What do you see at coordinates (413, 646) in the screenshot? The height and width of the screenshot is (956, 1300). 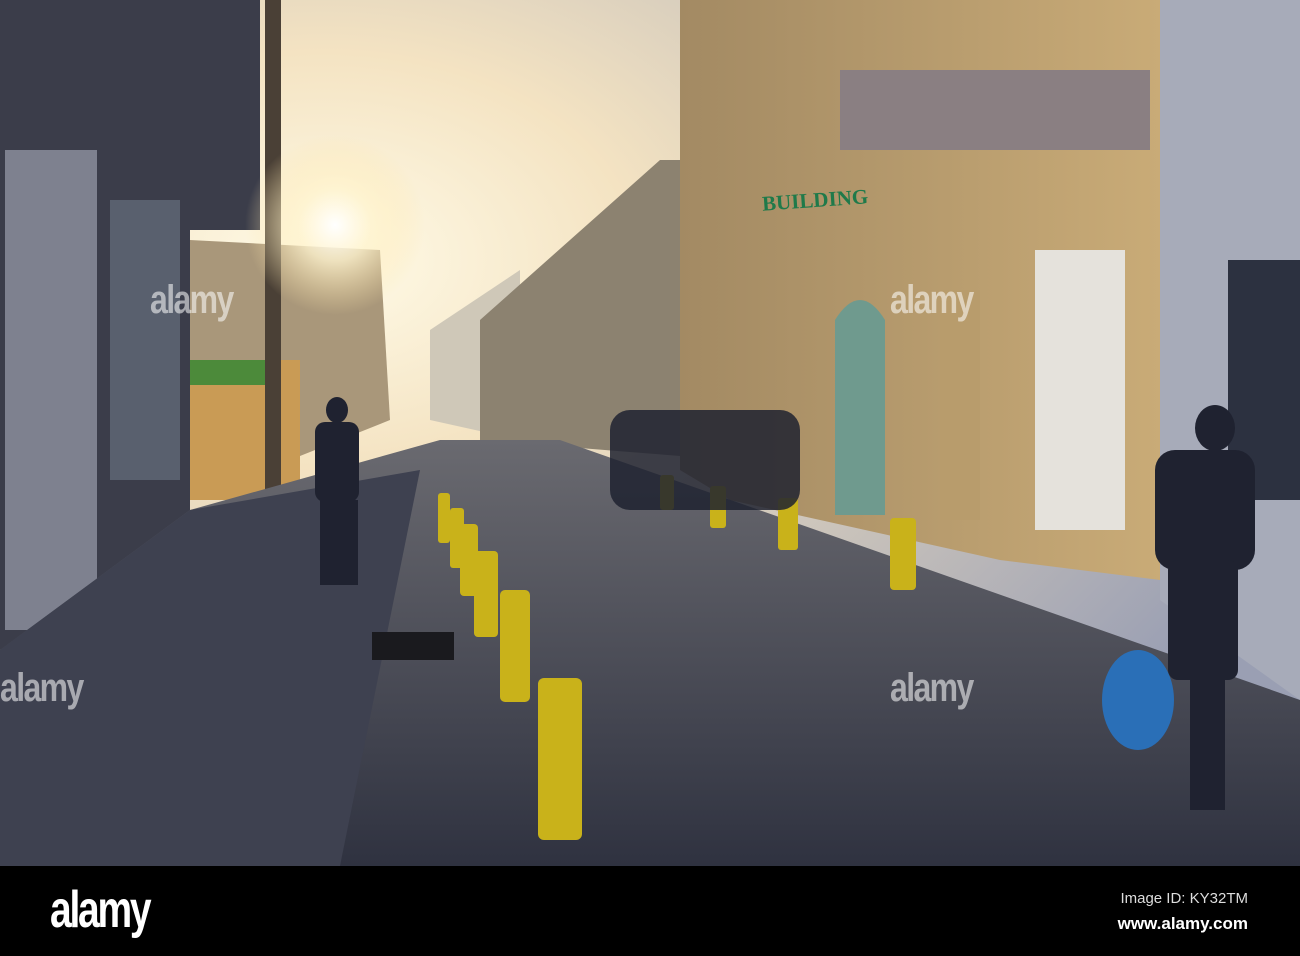 I see `drain-grate` at bounding box center [413, 646].